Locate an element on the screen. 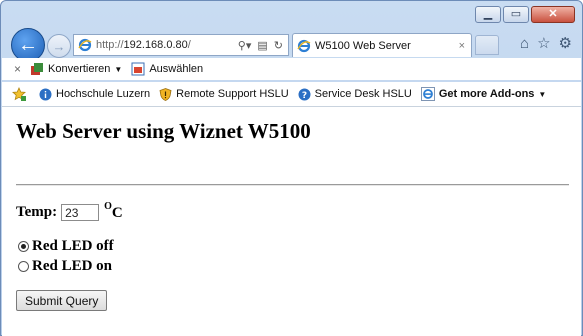 This screenshot has width=583, height=336. address-bar: http://192.168.0.80/ ⚲▾ ▤ ↻ is located at coordinates (181, 45).